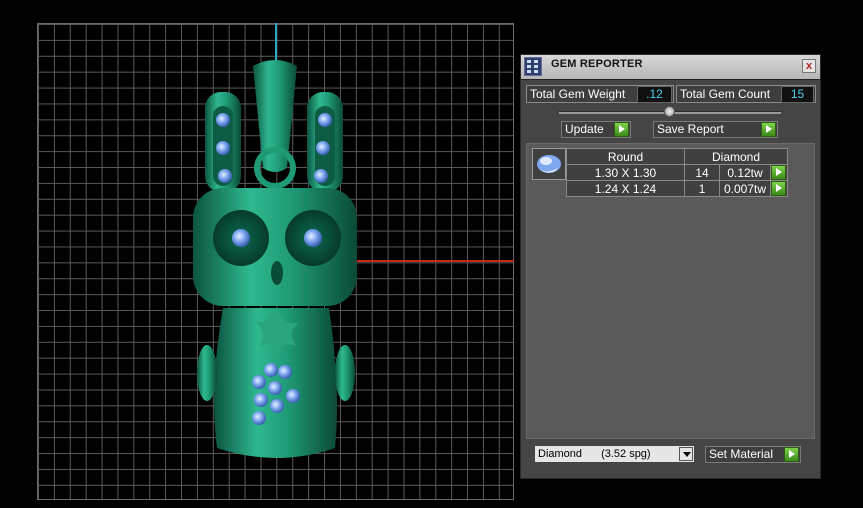  Describe the element at coordinates (702, 172) in the screenshot. I see `row-count: 14` at that location.